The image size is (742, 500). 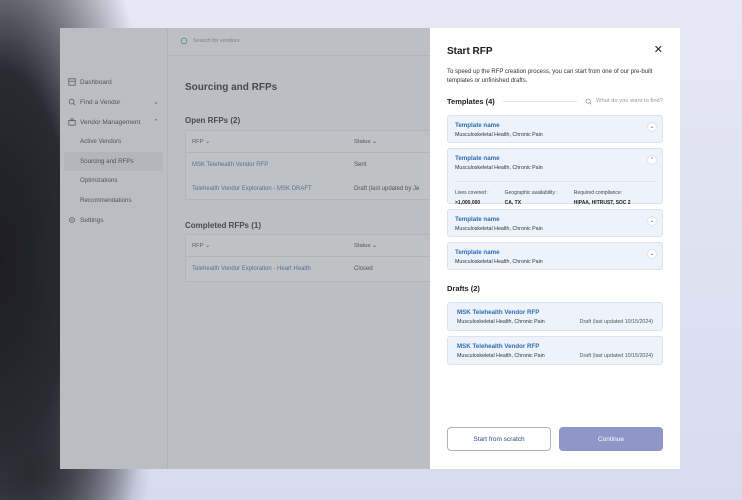 I want to click on drafts-label: Drafts (2), so click(x=463, y=288).